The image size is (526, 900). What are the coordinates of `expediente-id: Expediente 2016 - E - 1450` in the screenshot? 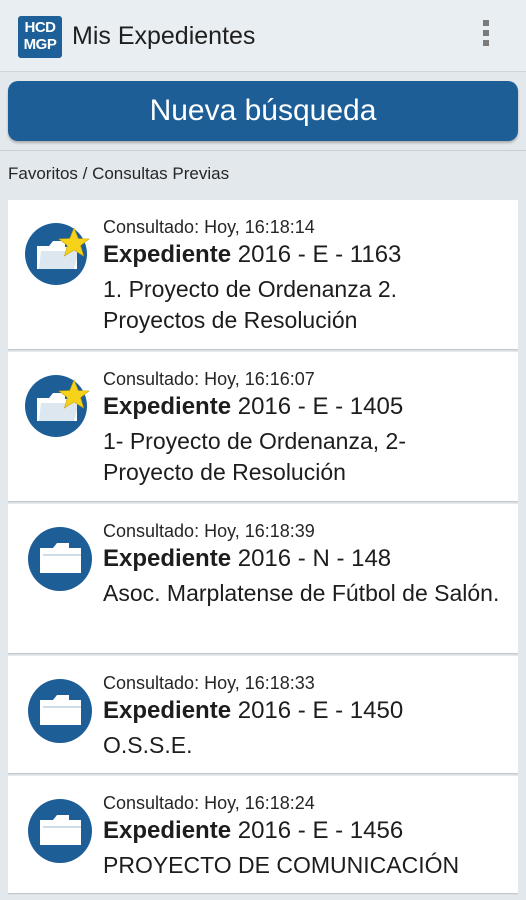 It's located at (303, 711).